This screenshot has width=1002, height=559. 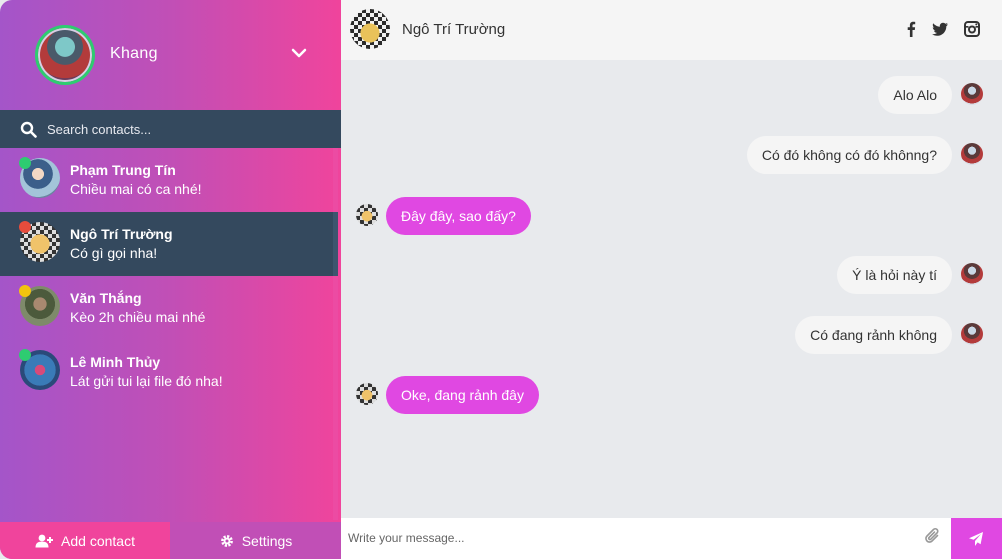 What do you see at coordinates (940, 29) in the screenshot?
I see `twitter-icon` at bounding box center [940, 29].